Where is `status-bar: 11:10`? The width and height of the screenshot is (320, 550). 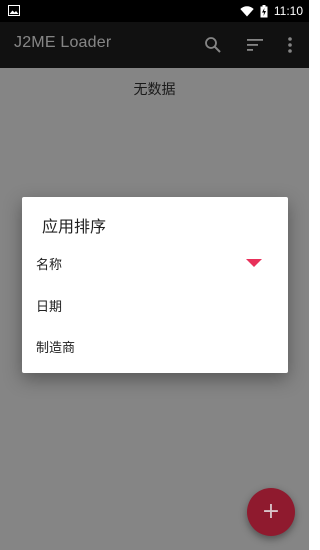 status-bar: 11:10 is located at coordinates (154, 11).